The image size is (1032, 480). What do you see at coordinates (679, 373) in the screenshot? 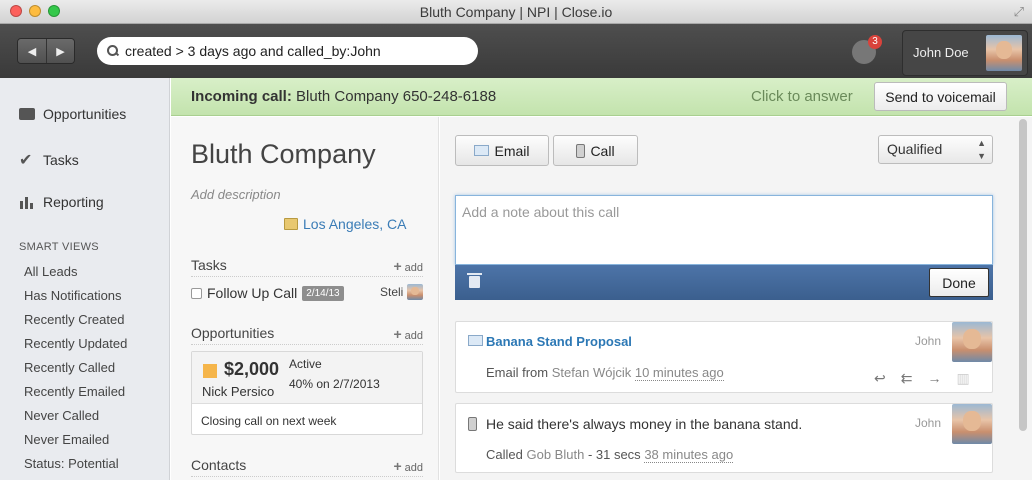
I see `activity-timestamp: 10 minutes ago` at bounding box center [679, 373].